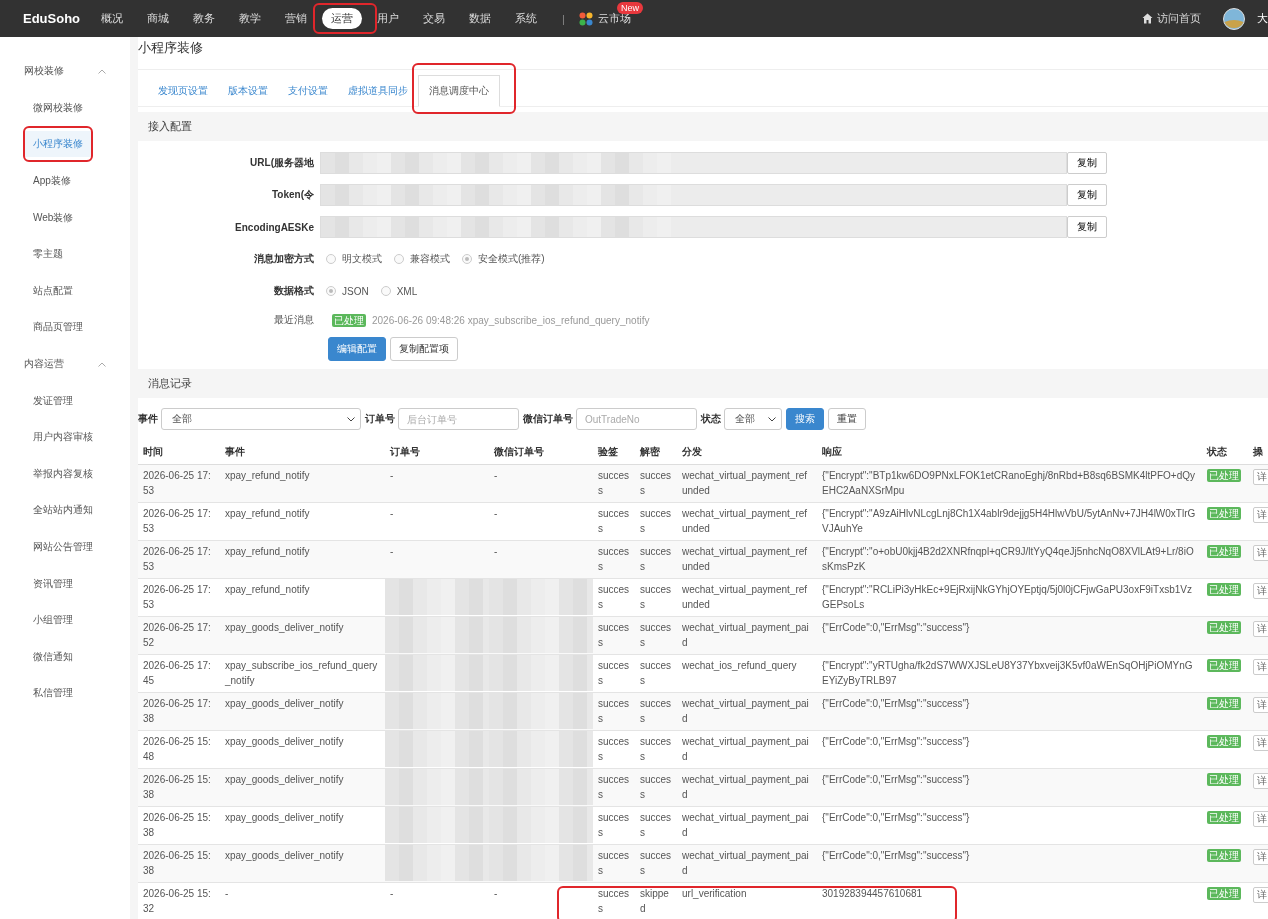 The height and width of the screenshot is (919, 1268). I want to click on column-header: 事件, so click(302, 452).